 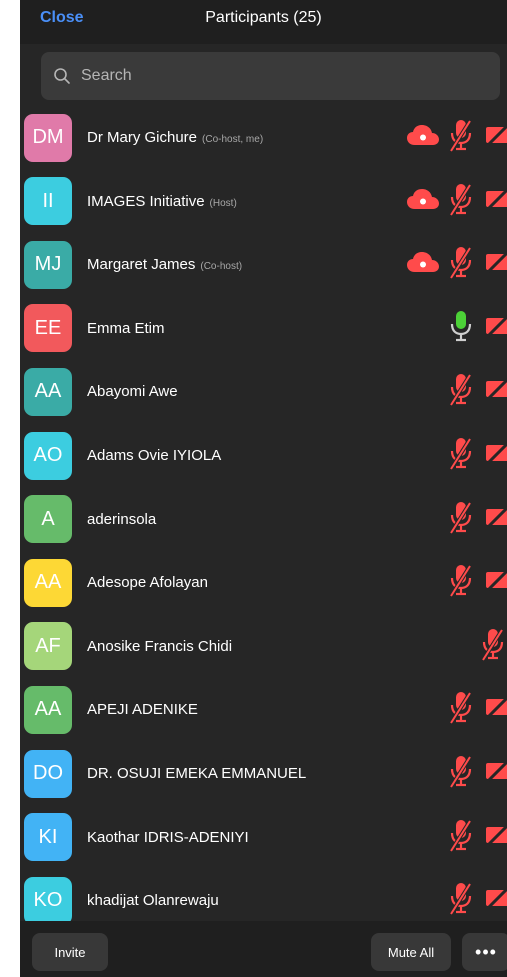 What do you see at coordinates (154, 455) in the screenshot?
I see `participant-name: Adams Ovie IYIOLA` at bounding box center [154, 455].